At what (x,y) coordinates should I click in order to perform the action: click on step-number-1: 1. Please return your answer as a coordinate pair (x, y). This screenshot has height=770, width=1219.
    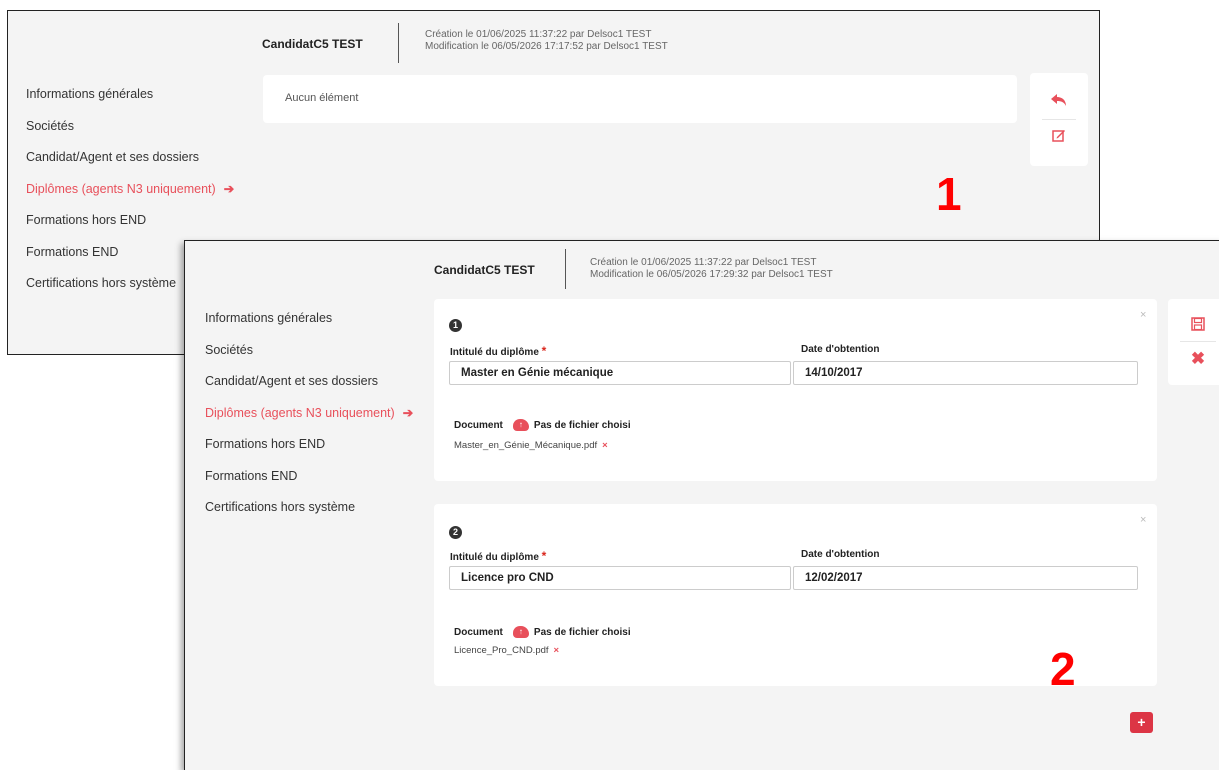
    Looking at the image, I should click on (949, 194).